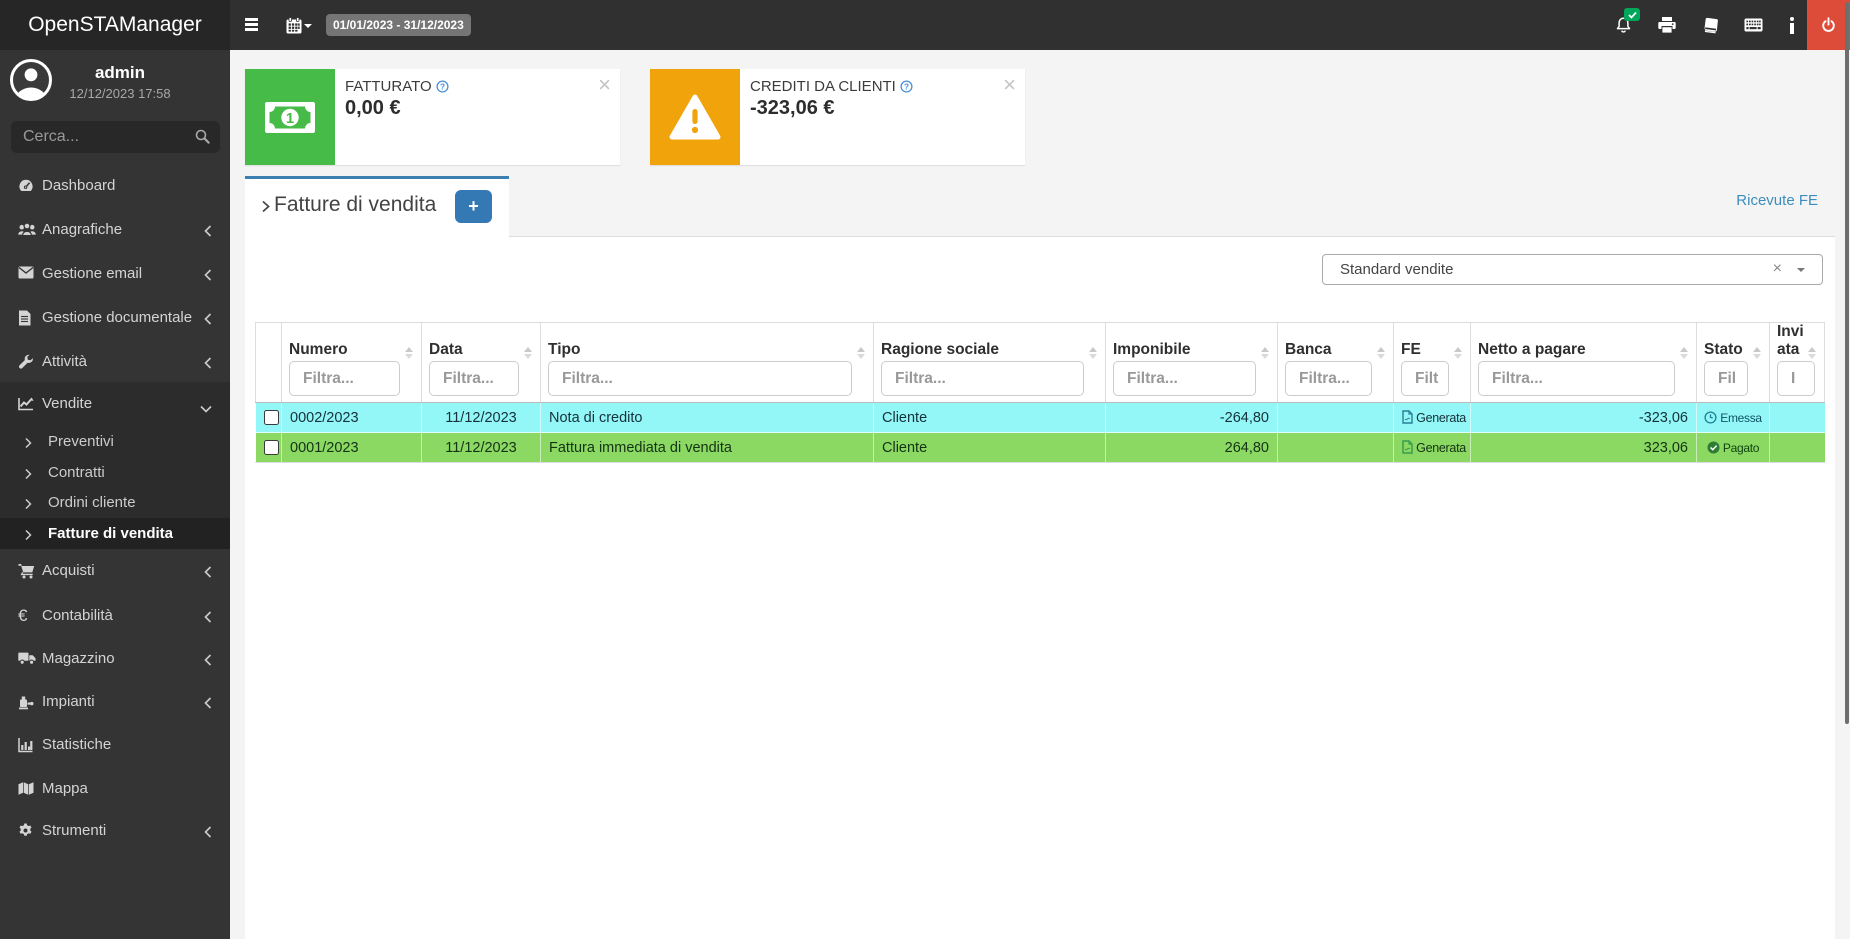 This screenshot has width=1850, height=939. What do you see at coordinates (290, 118) in the screenshot?
I see `svg-text: 1` at bounding box center [290, 118].